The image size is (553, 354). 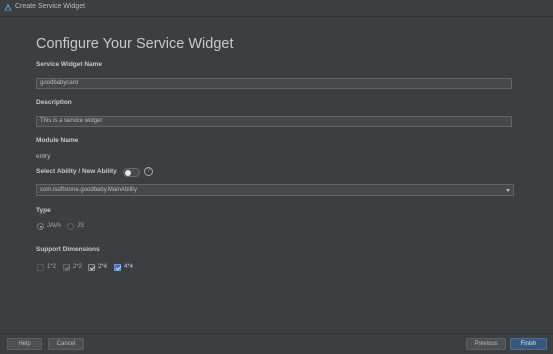 I want to click on radio-js-label: JS, so click(x=80, y=226).